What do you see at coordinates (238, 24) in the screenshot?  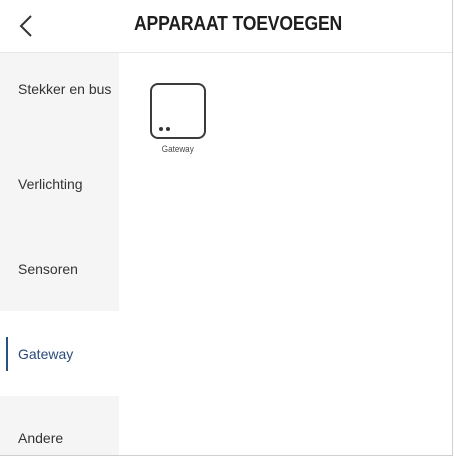 I see `page-title: APPARAAT TOEVOEGEN` at bounding box center [238, 24].